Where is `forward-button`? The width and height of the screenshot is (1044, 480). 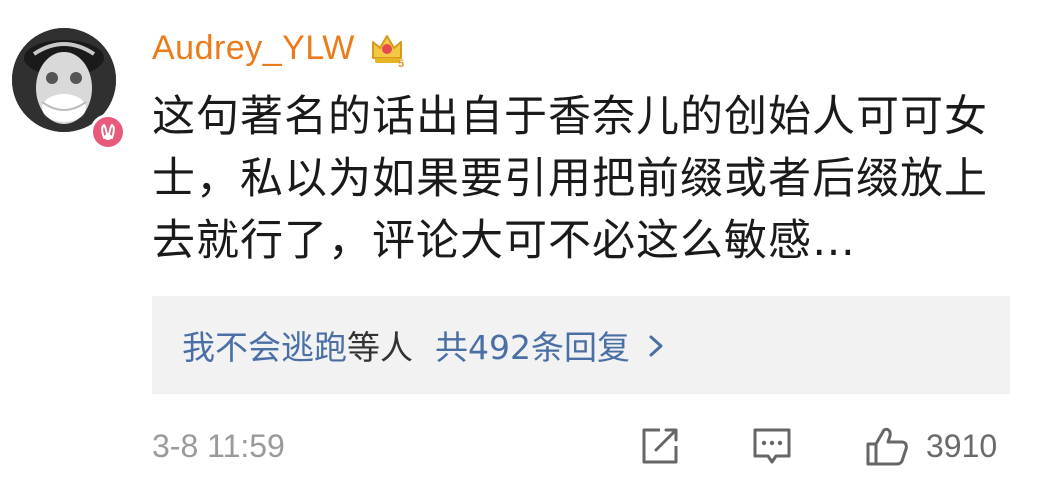
forward-button is located at coordinates (662, 446).